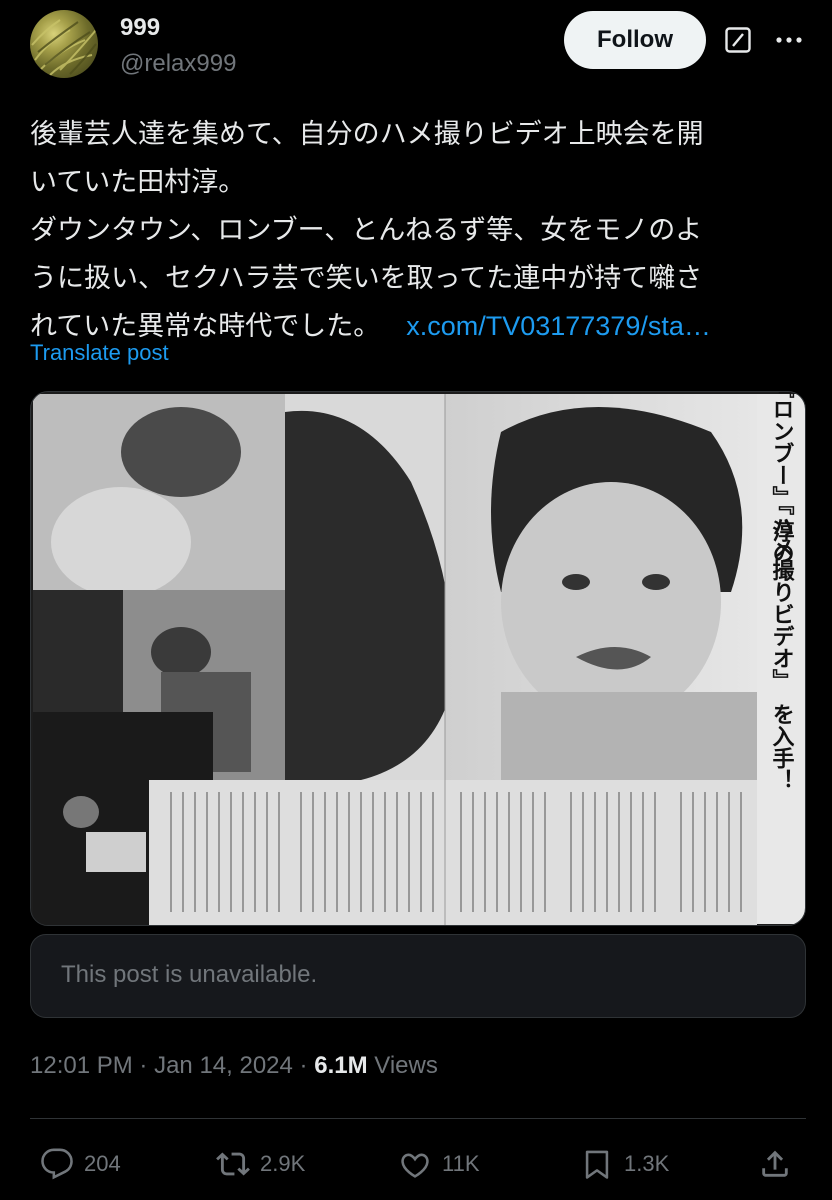 This screenshot has height=1200, width=832. Describe the element at coordinates (81, 1065) in the screenshot. I see `post-time: 12:01 PM` at that location.